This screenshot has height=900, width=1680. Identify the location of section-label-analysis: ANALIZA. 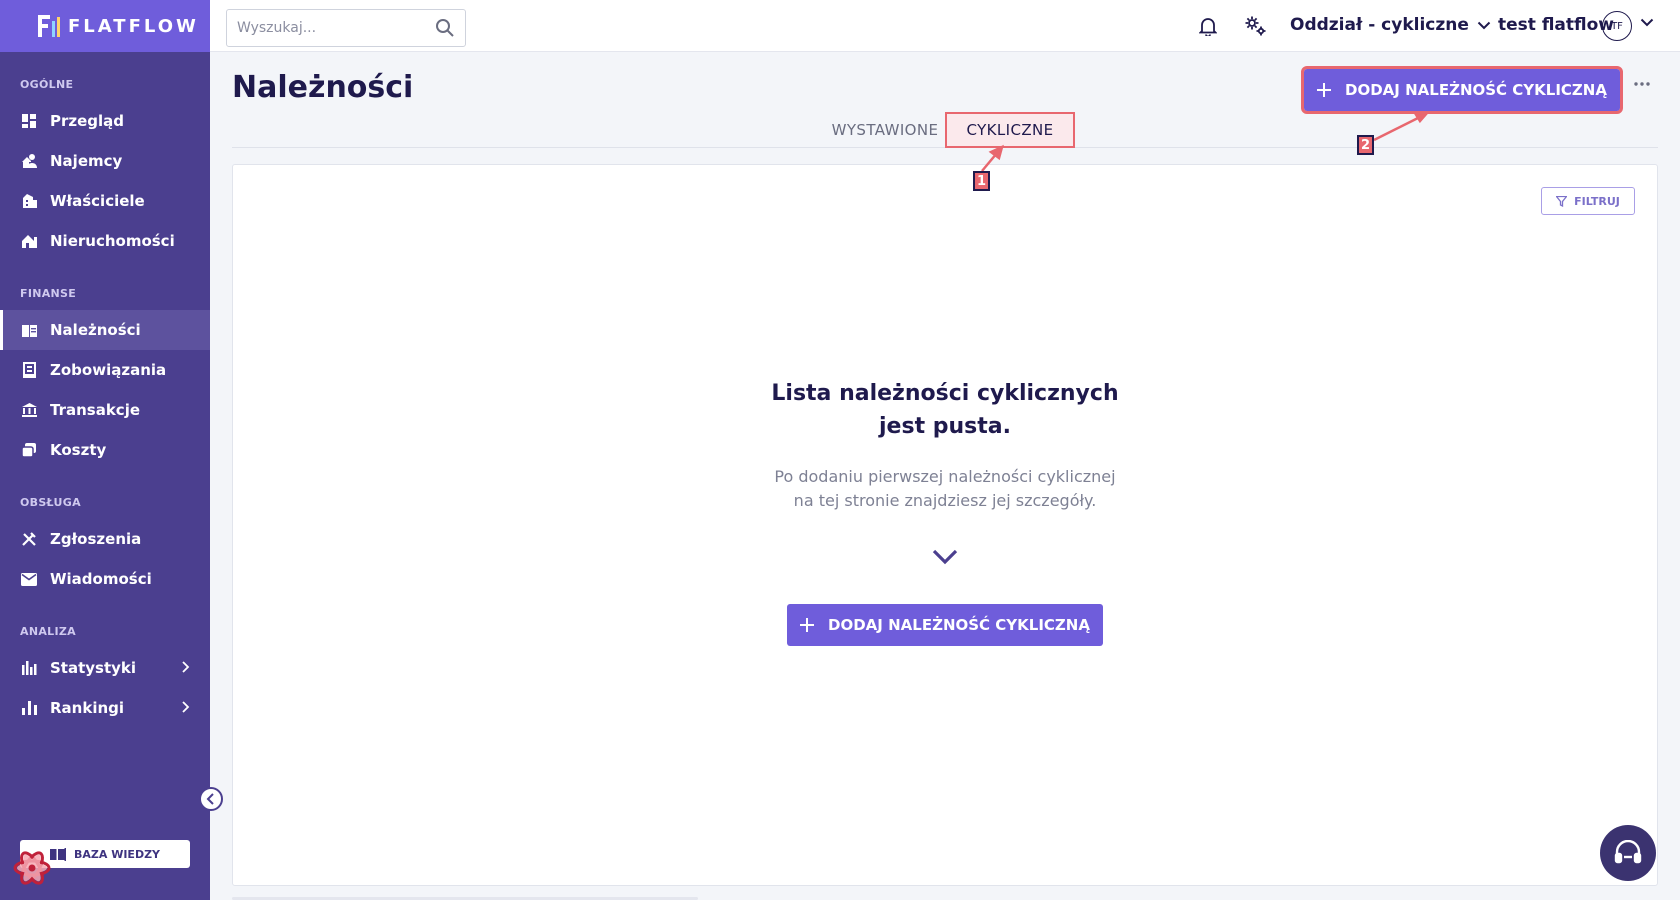
(48, 631).